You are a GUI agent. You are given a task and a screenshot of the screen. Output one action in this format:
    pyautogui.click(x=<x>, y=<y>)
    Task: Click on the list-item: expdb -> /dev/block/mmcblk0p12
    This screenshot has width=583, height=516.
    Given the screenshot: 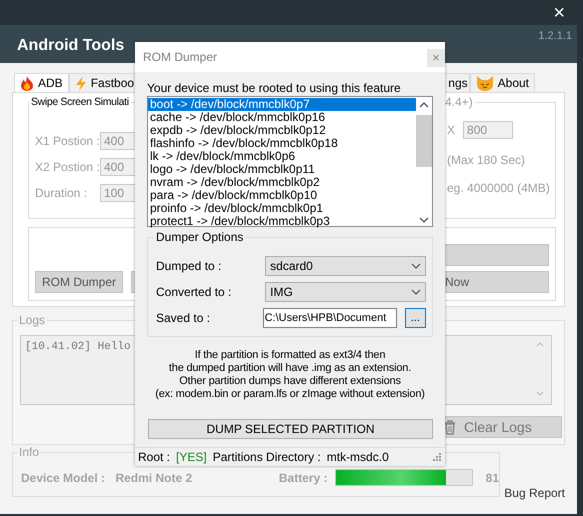 What is the action you would take?
    pyautogui.click(x=282, y=130)
    